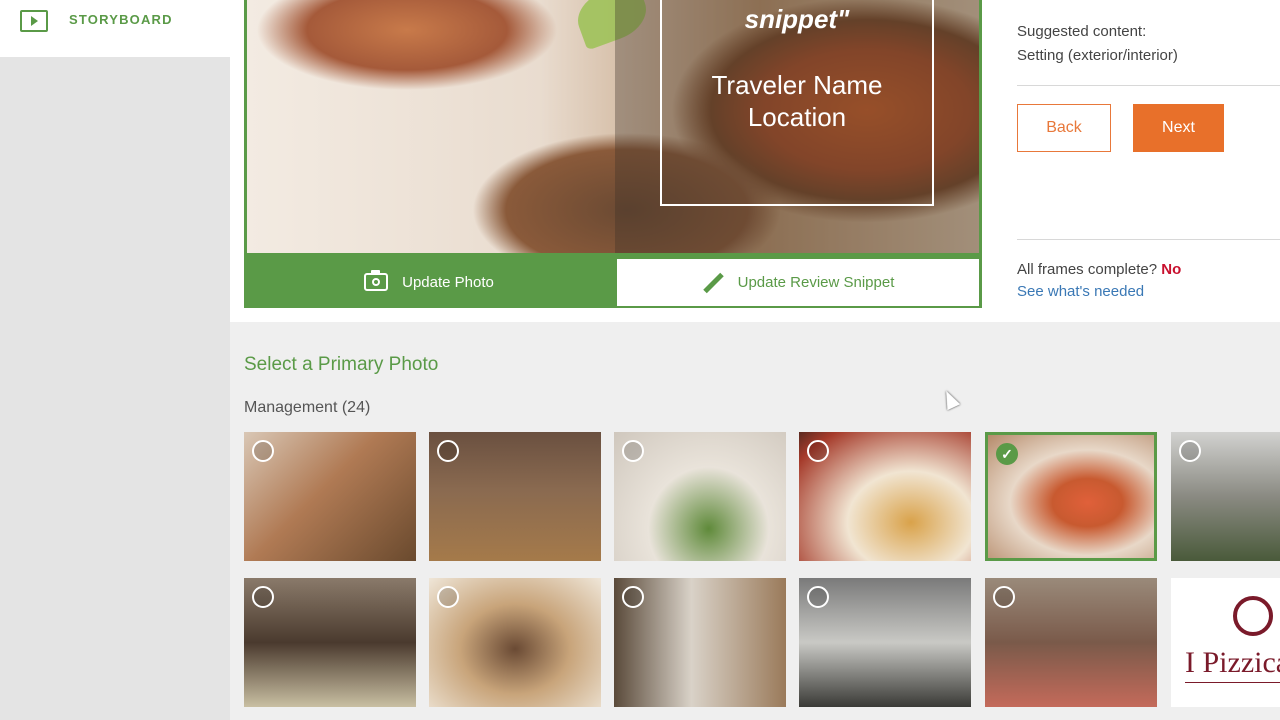  What do you see at coordinates (816, 282) in the screenshot?
I see `update-snippet-label: Update Review Snippet` at bounding box center [816, 282].